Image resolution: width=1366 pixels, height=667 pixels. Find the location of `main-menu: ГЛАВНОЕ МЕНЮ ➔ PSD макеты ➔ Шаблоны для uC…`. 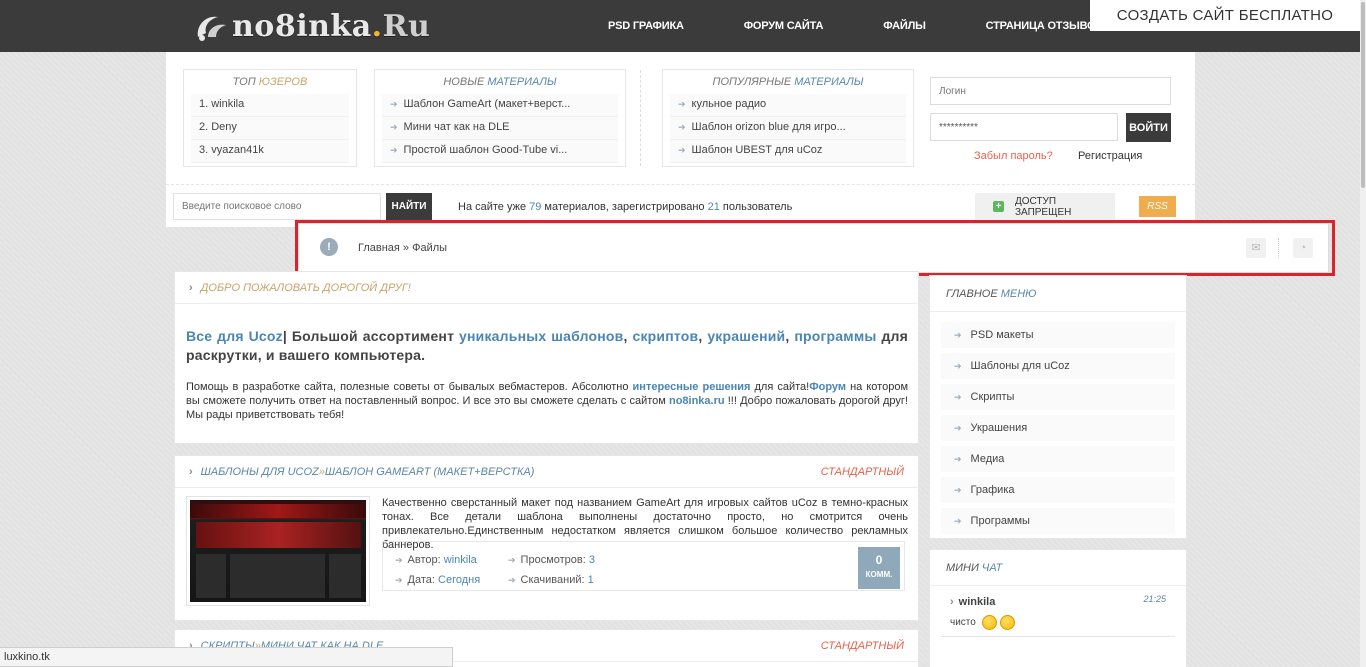

main-menu: ГЛАВНОЕ МЕНЮ ➔ PSD макеты ➔ Шаблоны для uC… is located at coordinates (1058, 407).